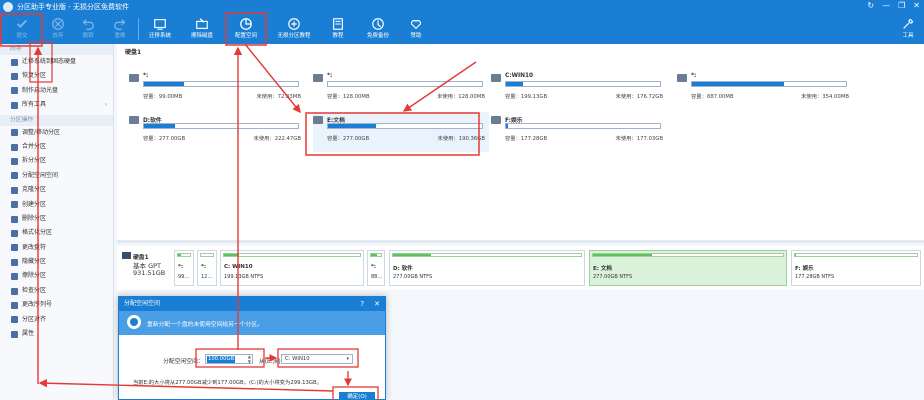 Image resolution: width=924 pixels, height=400 pixels. What do you see at coordinates (403, 269) in the screenshot?
I see `partition-block-name: D: 软件` at bounding box center [403, 269].